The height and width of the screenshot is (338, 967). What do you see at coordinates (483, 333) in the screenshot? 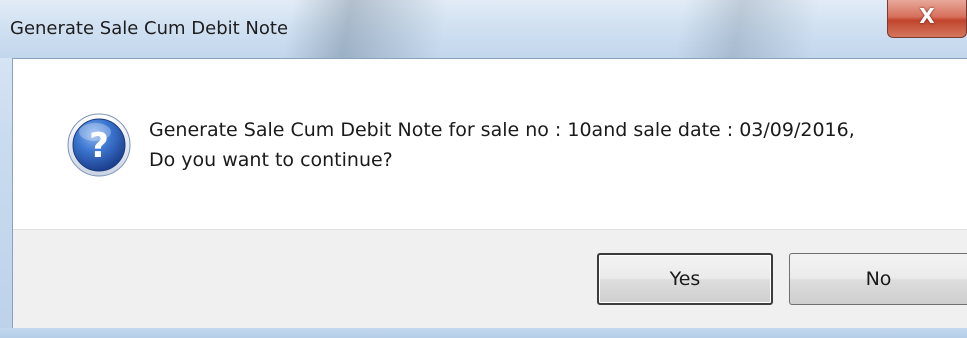
I see `window-bottom-frame` at bounding box center [483, 333].